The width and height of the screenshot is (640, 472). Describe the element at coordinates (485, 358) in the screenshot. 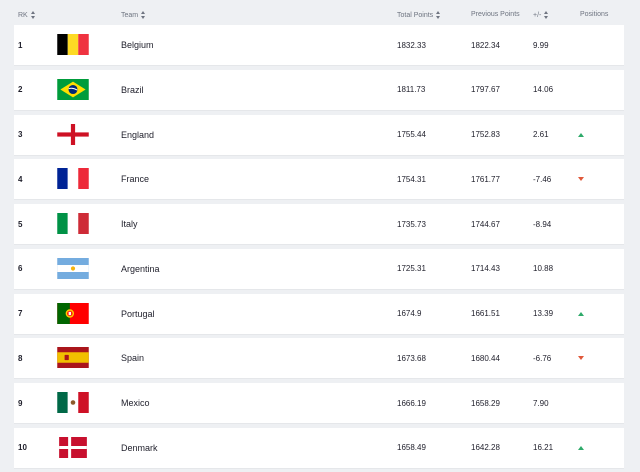

I see `previous-points-cell: 1680.44` at that location.